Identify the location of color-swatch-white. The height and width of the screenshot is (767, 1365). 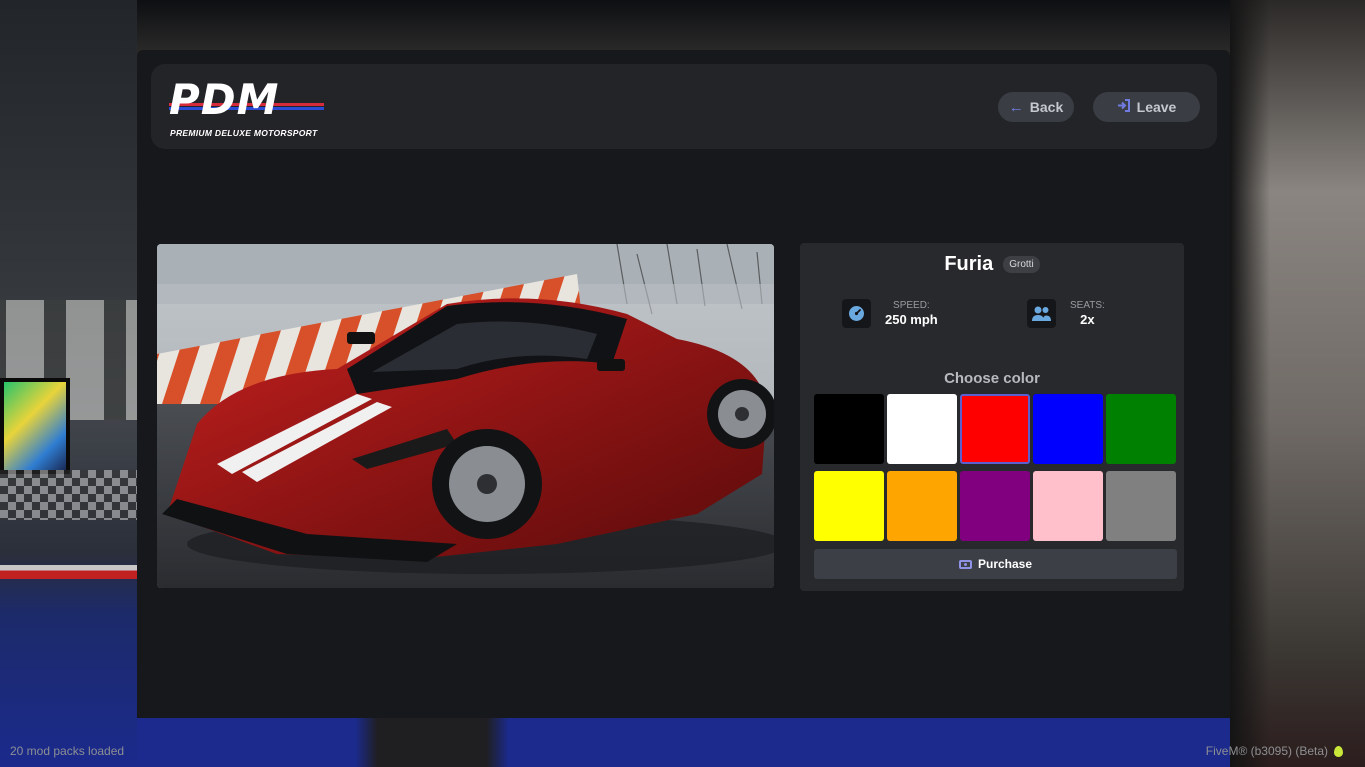
(922, 429).